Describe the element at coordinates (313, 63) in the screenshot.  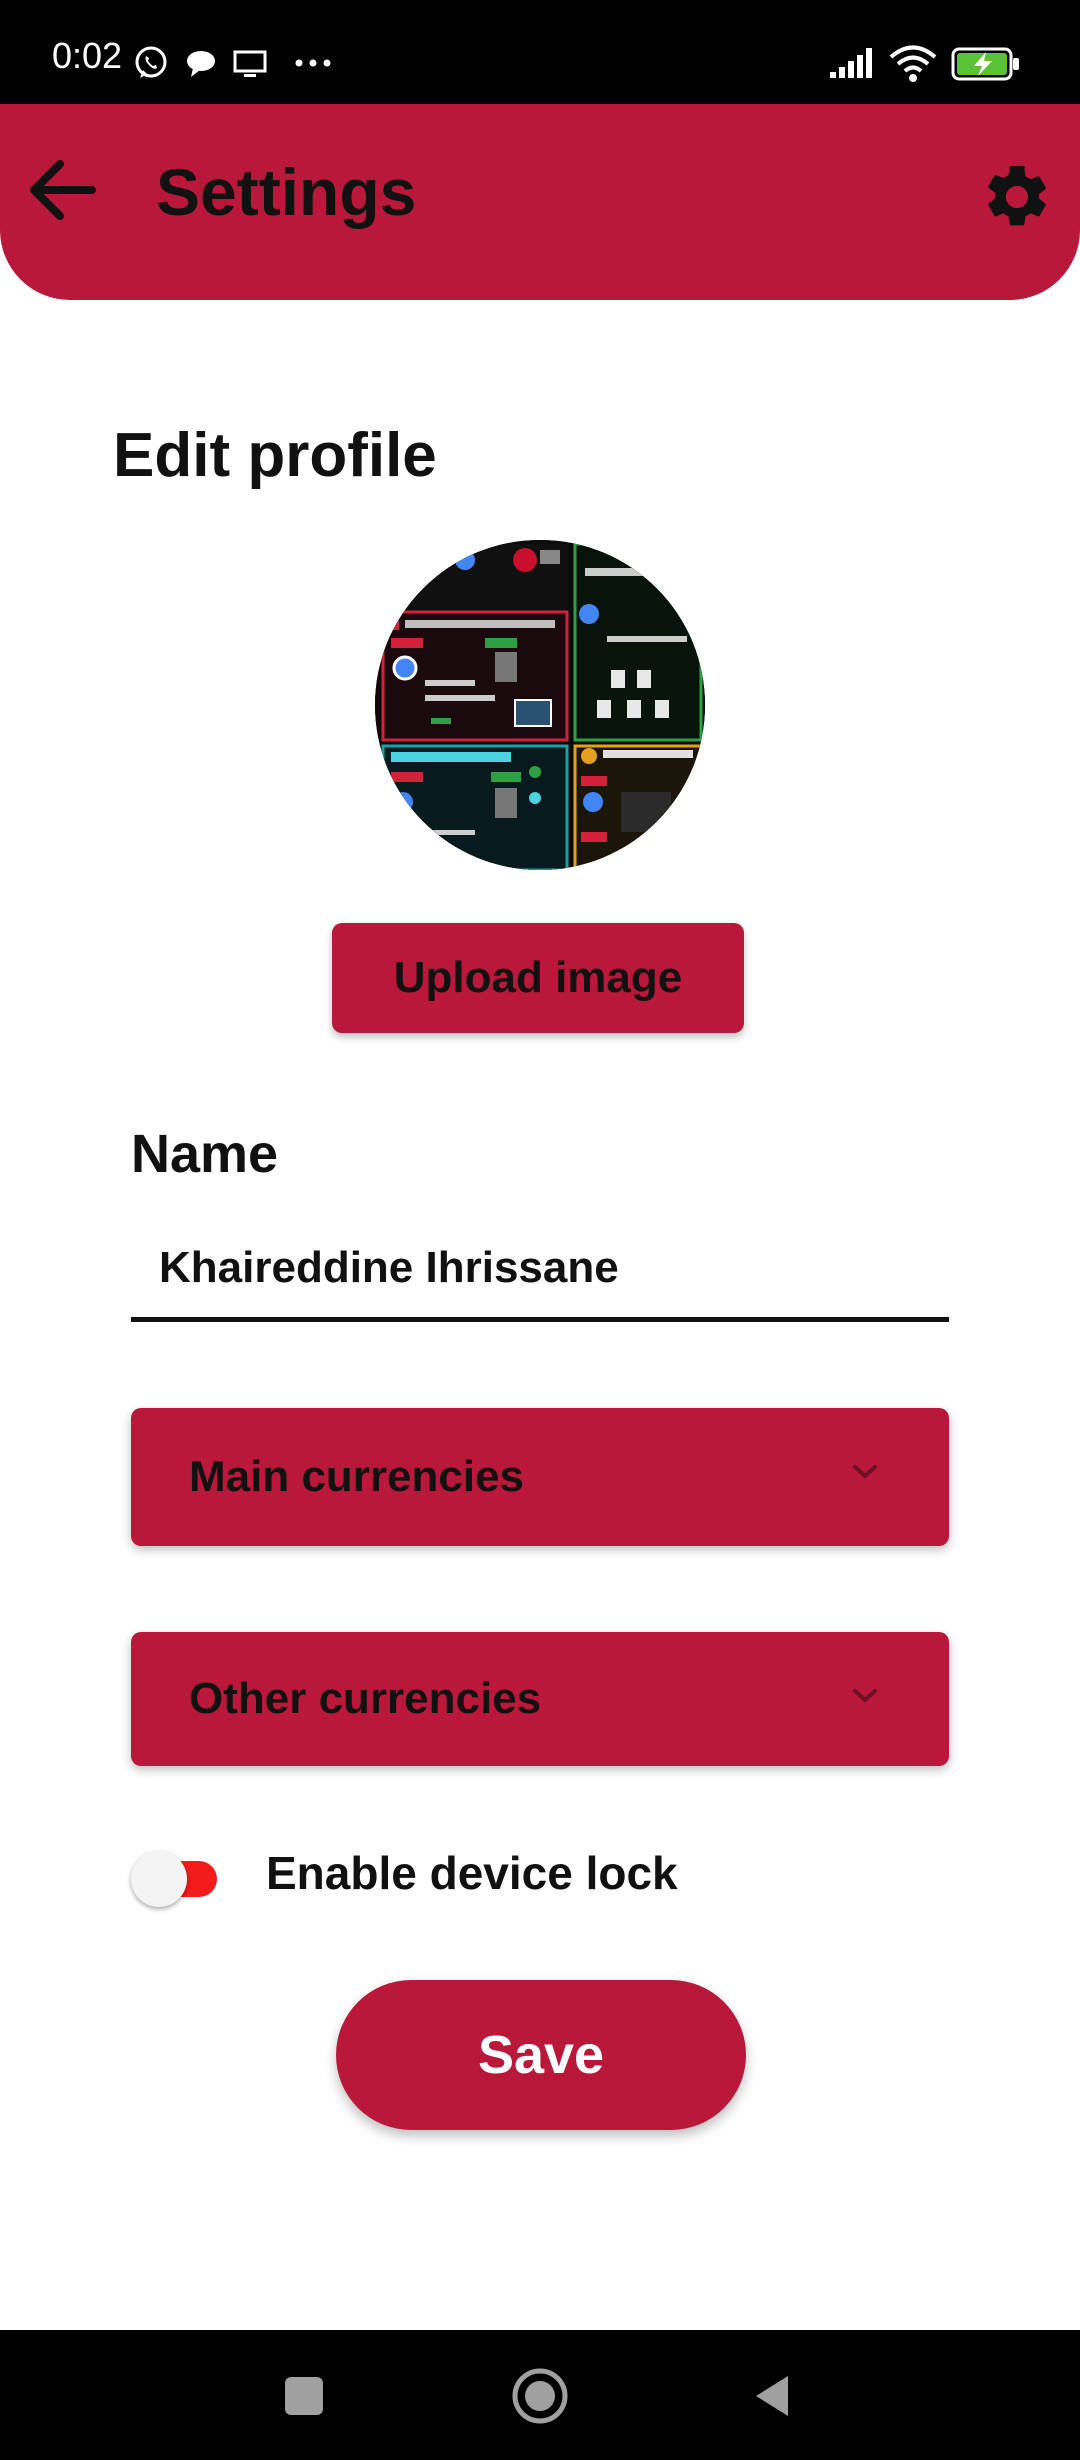
I see `more-dots-icon` at that location.